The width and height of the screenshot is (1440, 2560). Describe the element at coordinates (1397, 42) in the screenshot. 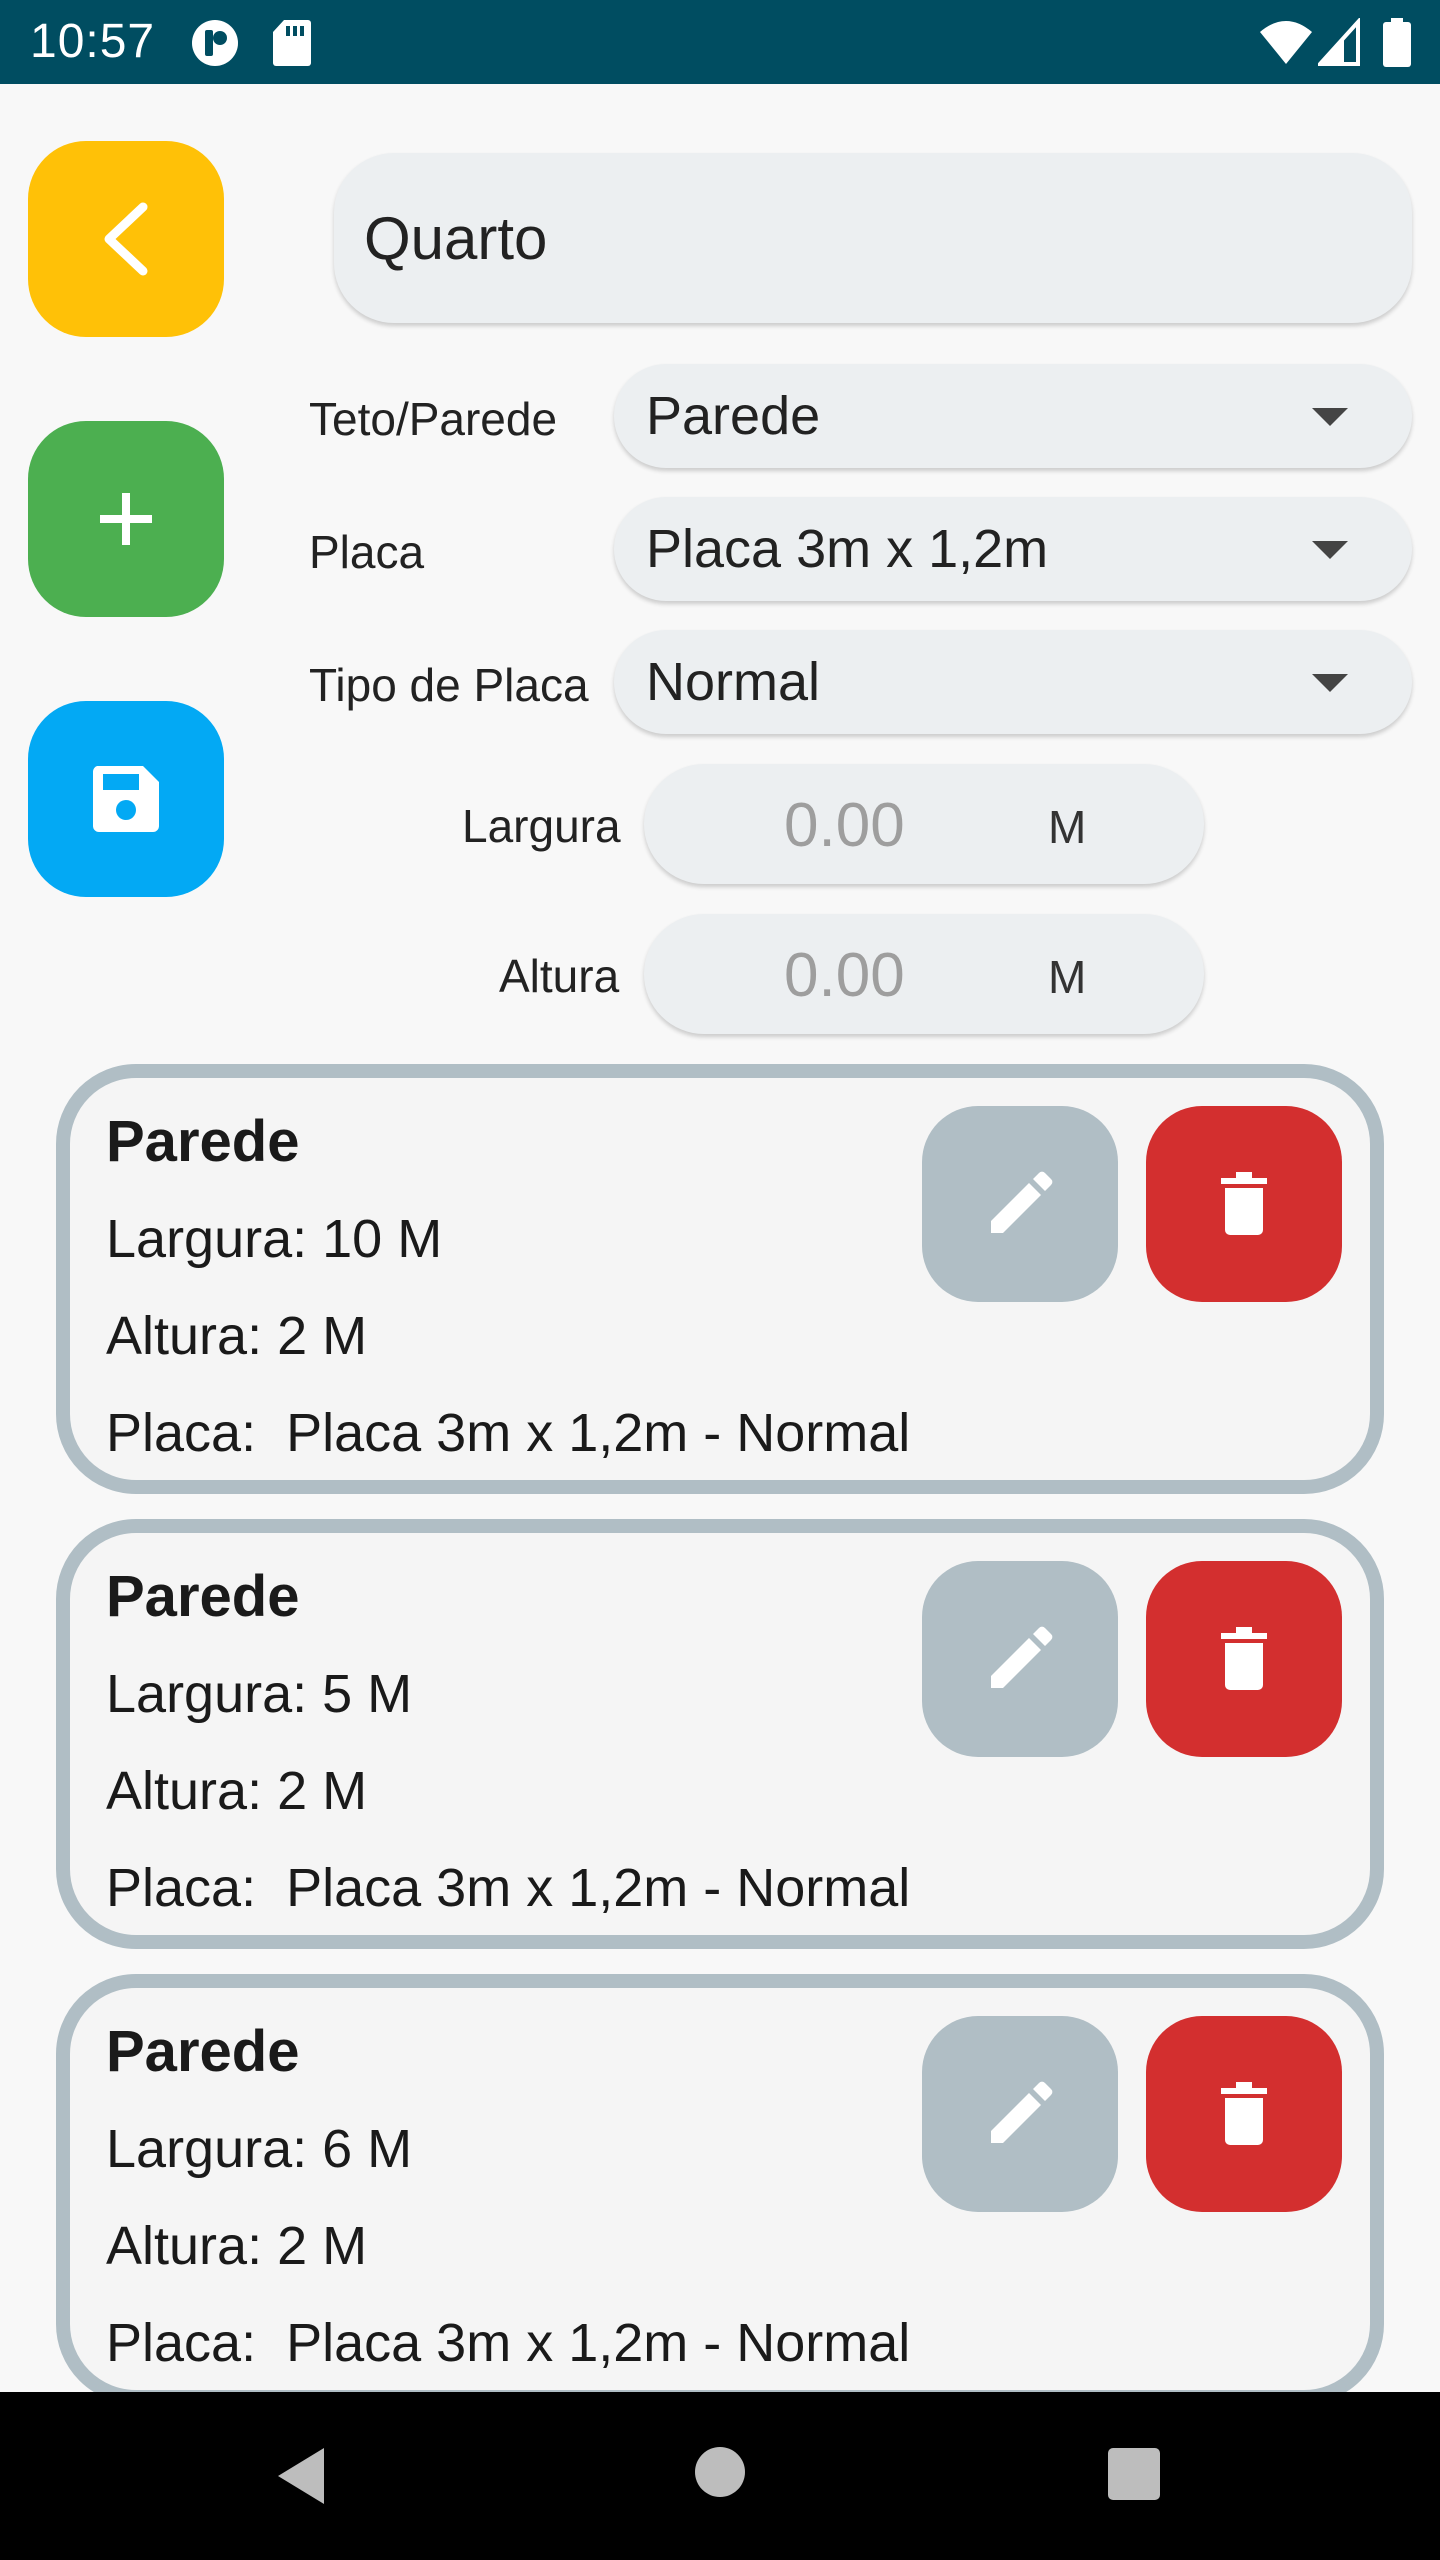

I see `battery-icon` at that location.